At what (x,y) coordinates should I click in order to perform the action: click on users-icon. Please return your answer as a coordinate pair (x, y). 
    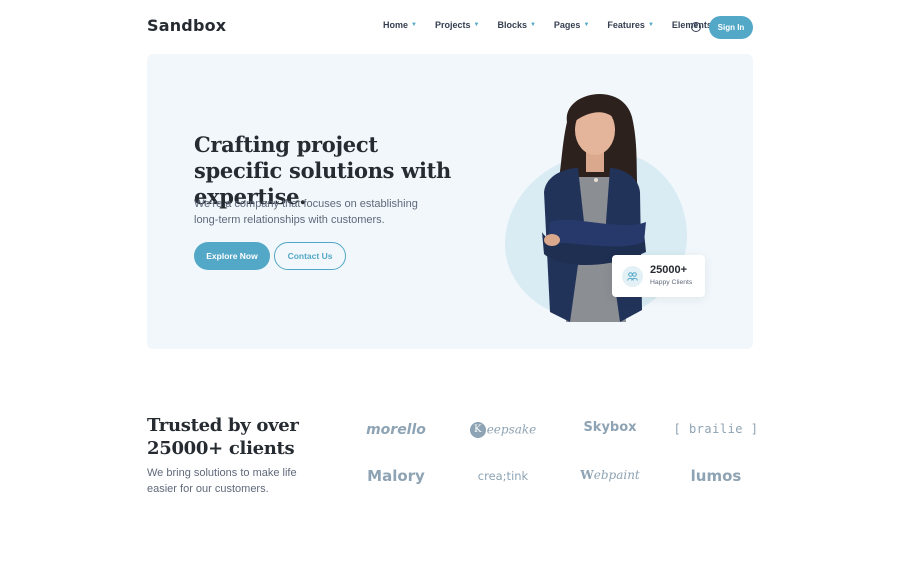
    Looking at the image, I should click on (632, 276).